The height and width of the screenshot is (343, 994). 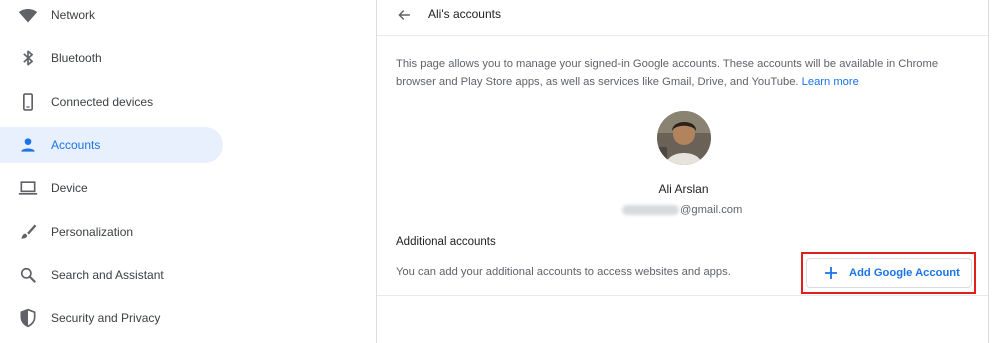 I want to click on sidebar-item-device: Device, so click(x=111, y=188).